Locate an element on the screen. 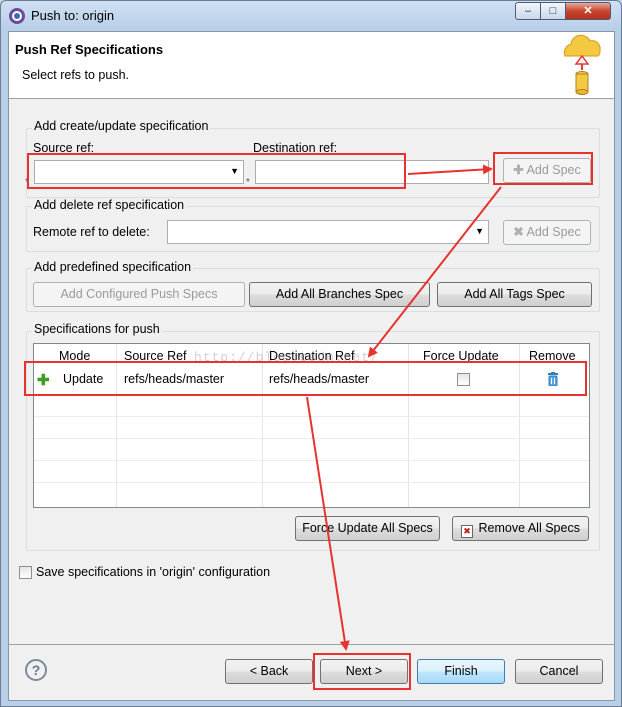  remove-all-specs-label: Remove All Specs is located at coordinates (529, 528).